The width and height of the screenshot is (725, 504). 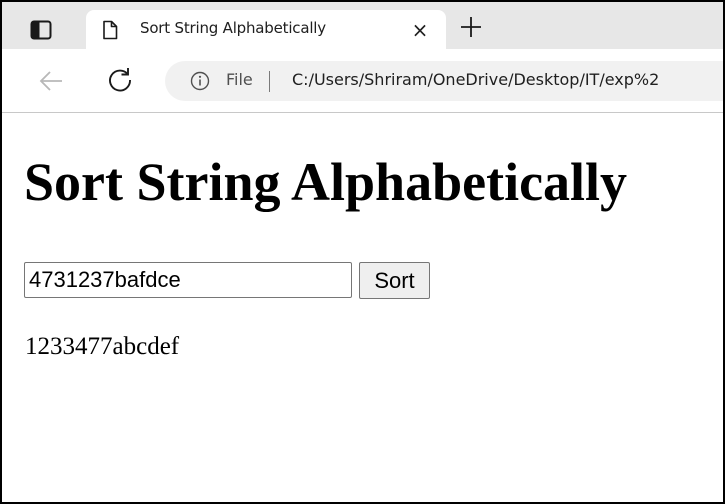 What do you see at coordinates (51, 81) in the screenshot?
I see `back-arrow-icon` at bounding box center [51, 81].